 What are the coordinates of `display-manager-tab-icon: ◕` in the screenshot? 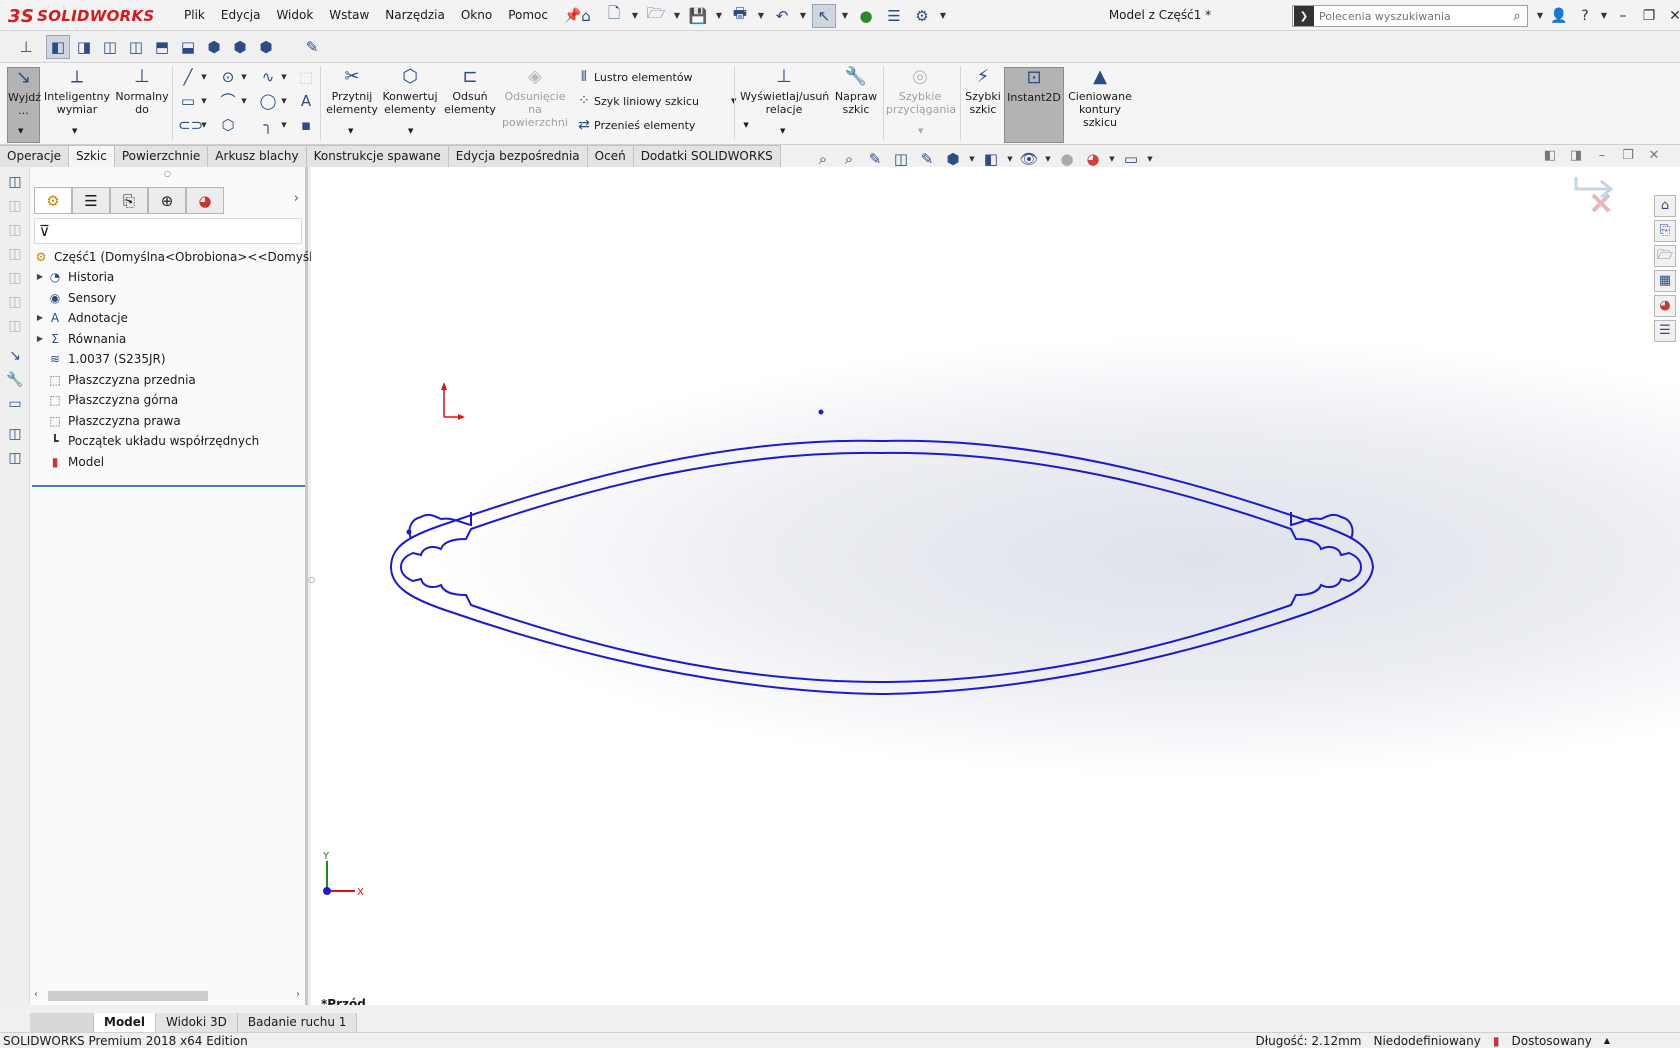 It's located at (205, 200).